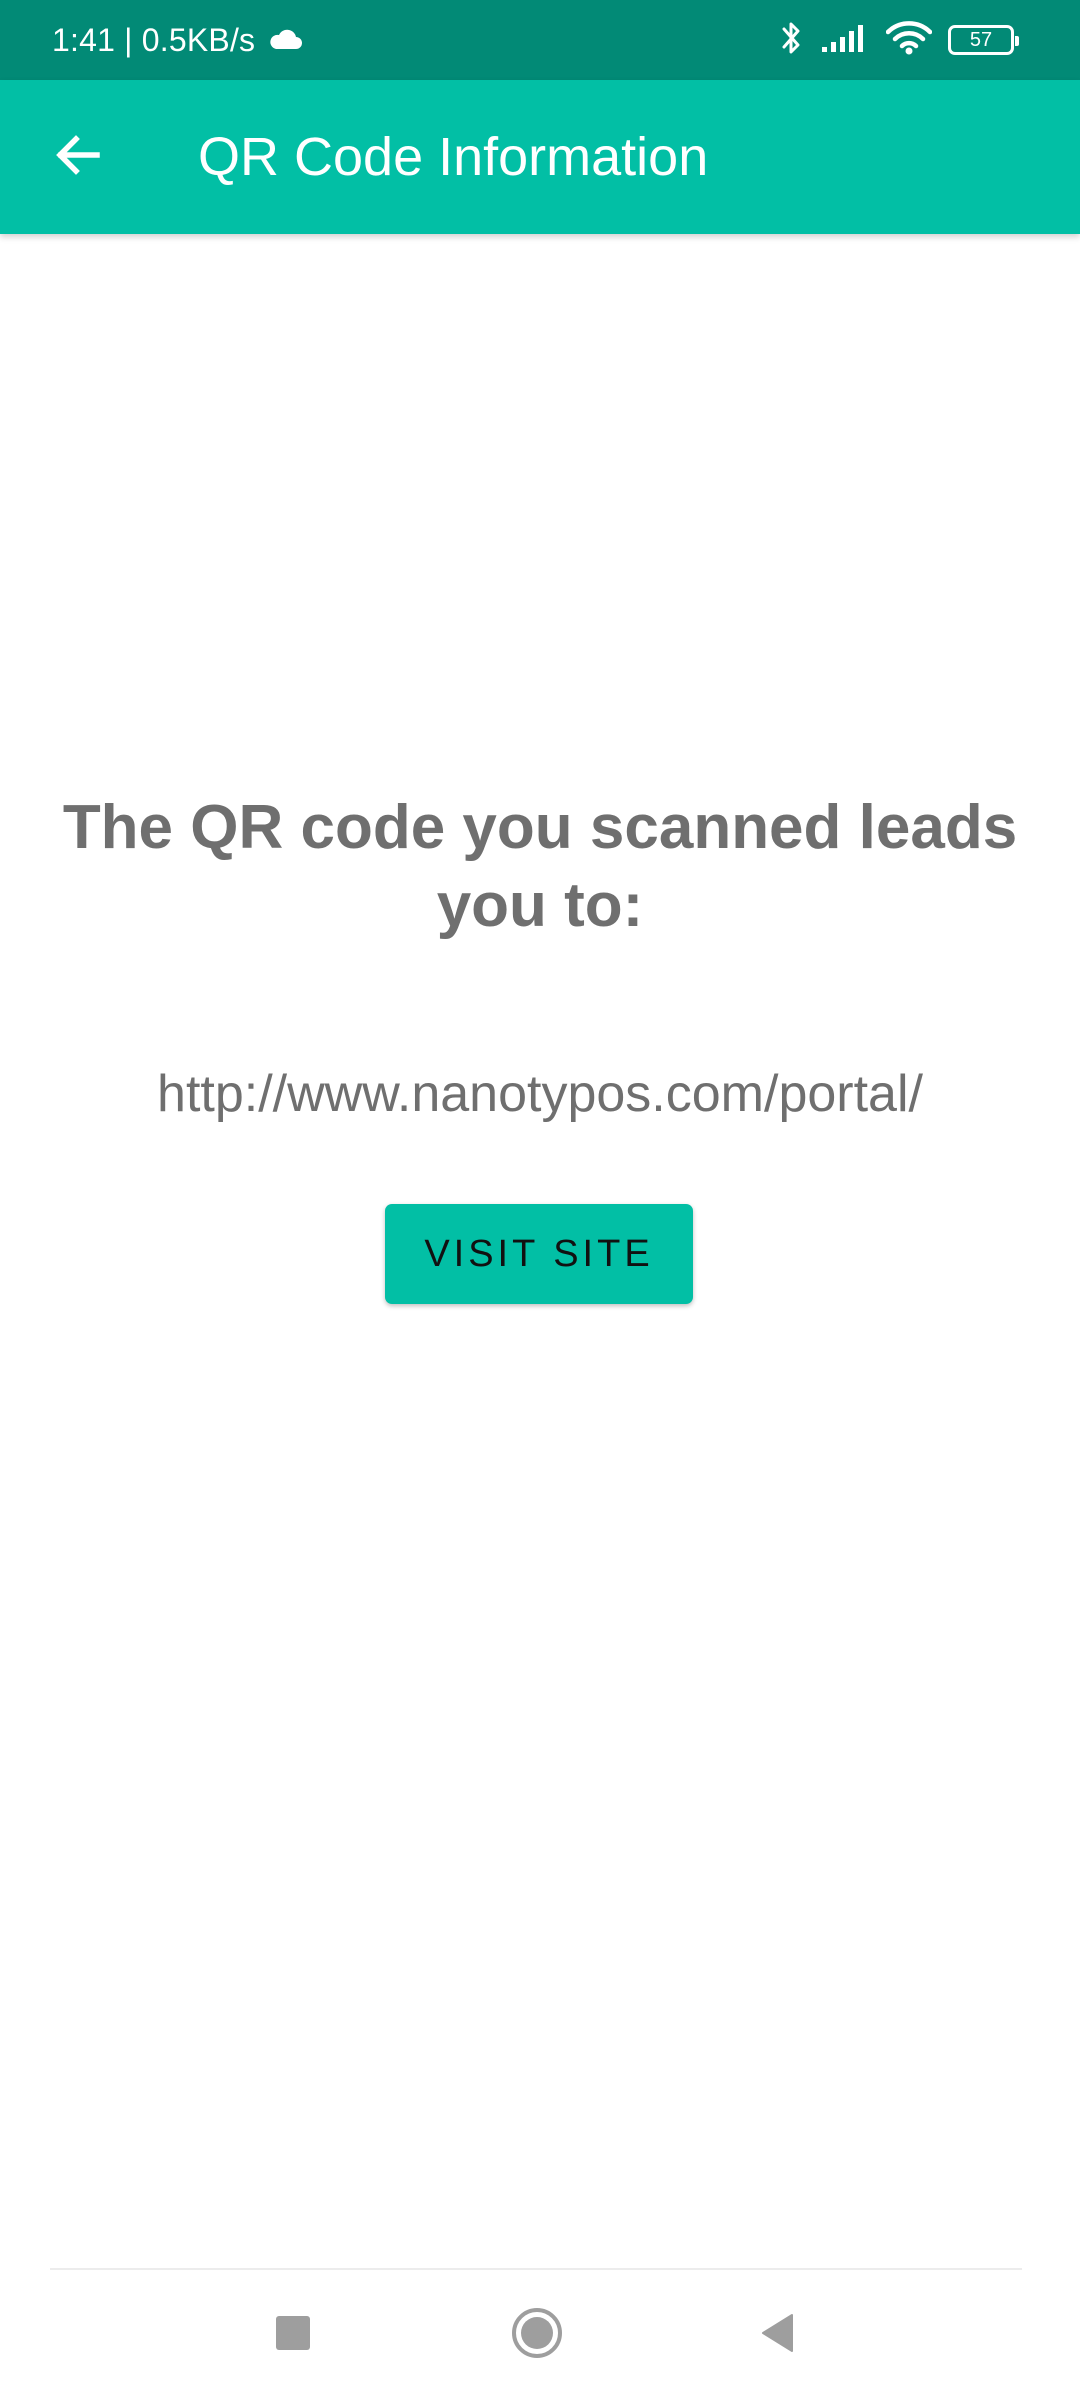  I want to click on battery-level: 57, so click(981, 39).